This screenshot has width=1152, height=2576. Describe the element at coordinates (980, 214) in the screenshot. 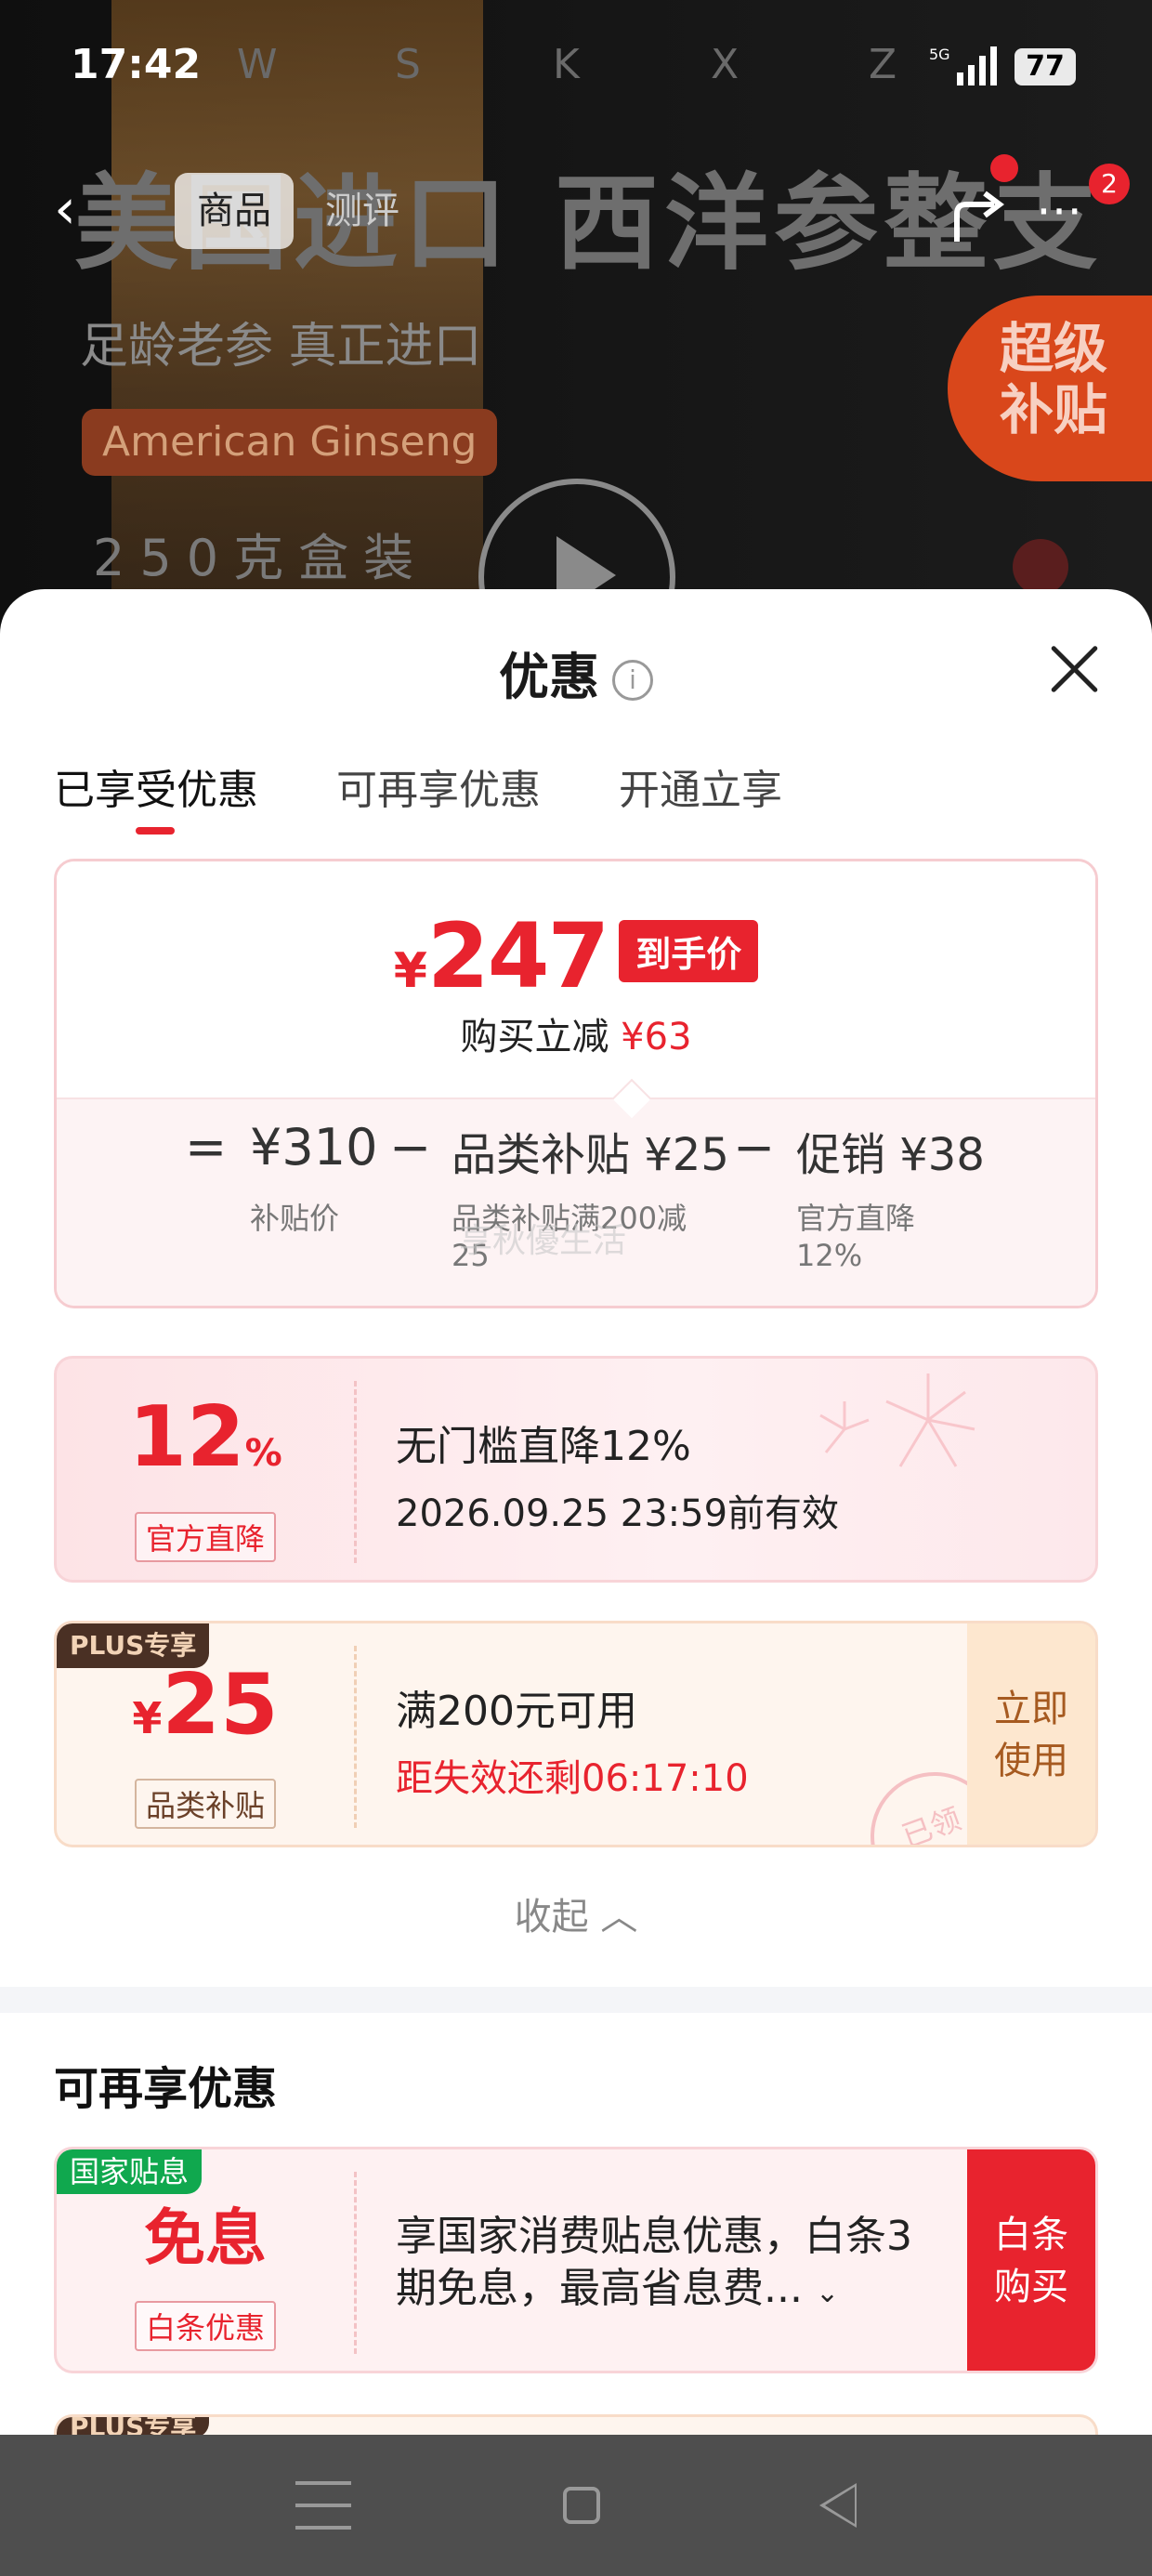

I see `share-icon` at that location.